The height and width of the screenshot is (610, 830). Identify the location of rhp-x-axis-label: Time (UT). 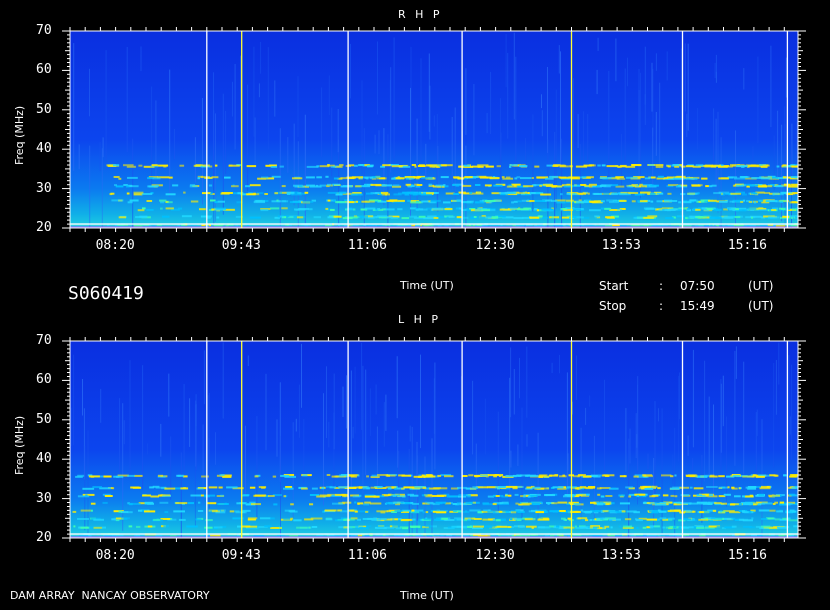
(427, 285).